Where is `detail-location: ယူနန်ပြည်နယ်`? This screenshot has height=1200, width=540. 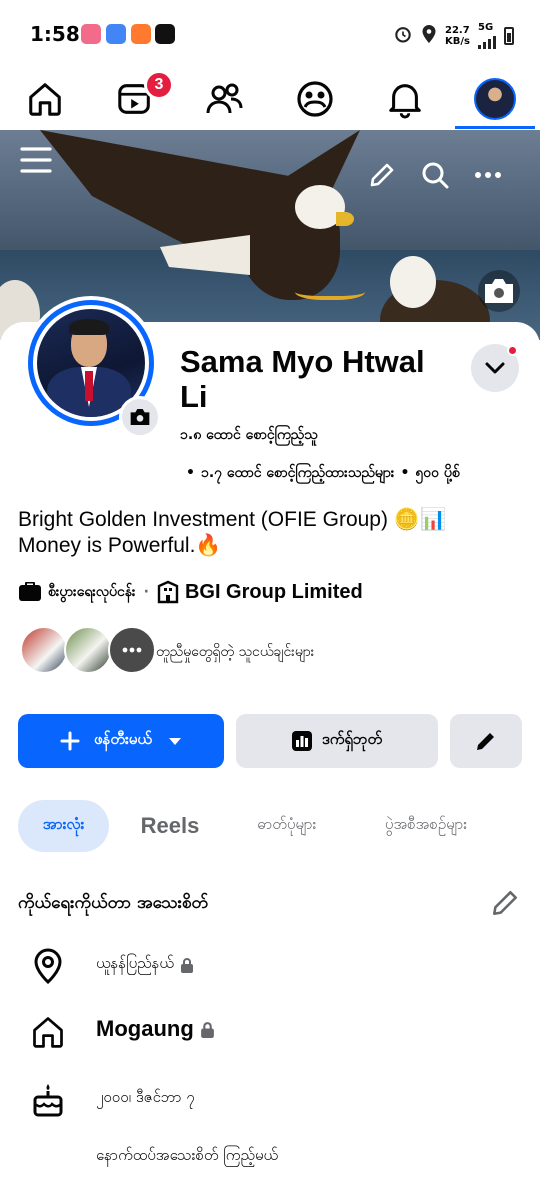 detail-location: ယူနန်ပြည်နယ် is located at coordinates (270, 966).